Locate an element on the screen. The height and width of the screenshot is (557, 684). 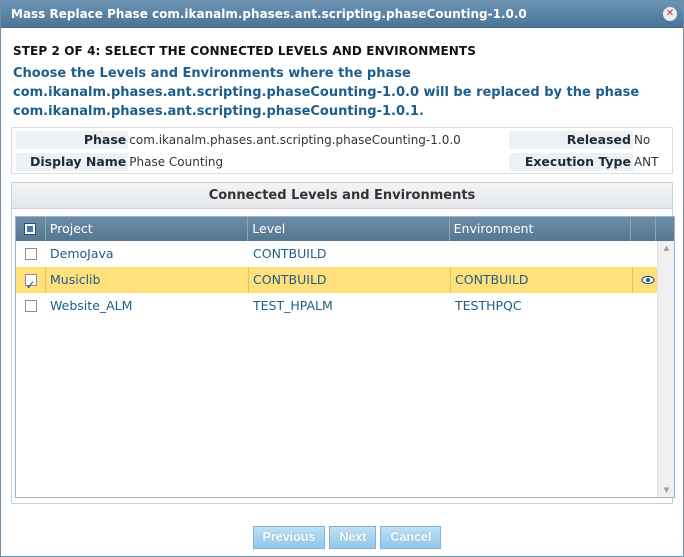
execution-type-value: ANT is located at coordinates (646, 162).